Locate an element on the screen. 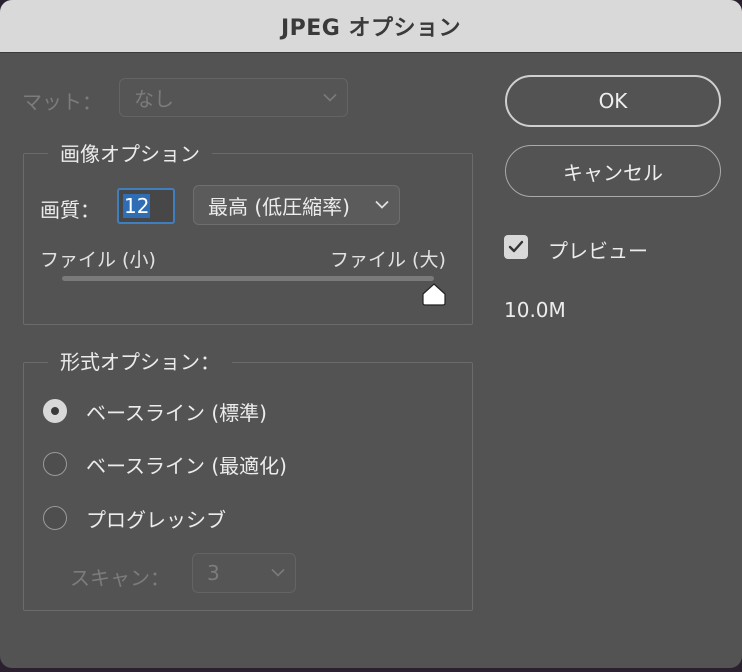  image-options-legend: 画像オプション is located at coordinates (130, 152).